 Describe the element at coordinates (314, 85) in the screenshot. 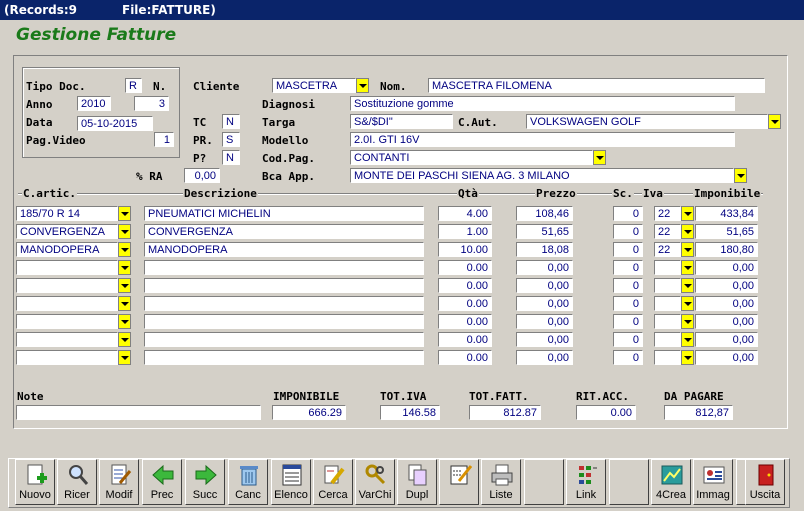

I see `cliente-field: MASCETRA` at that location.